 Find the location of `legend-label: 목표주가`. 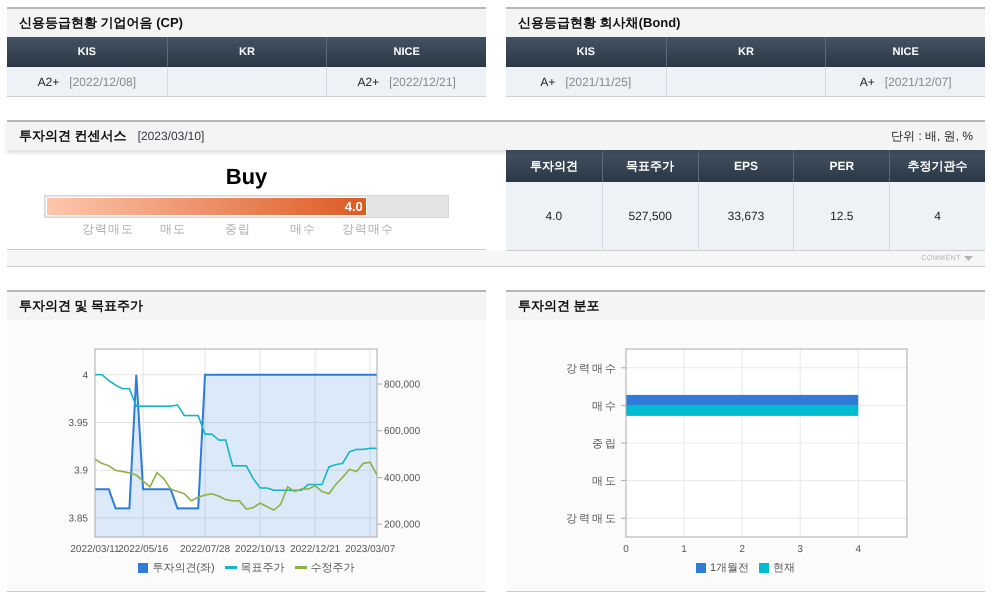

legend-label: 목표주가 is located at coordinates (262, 568).